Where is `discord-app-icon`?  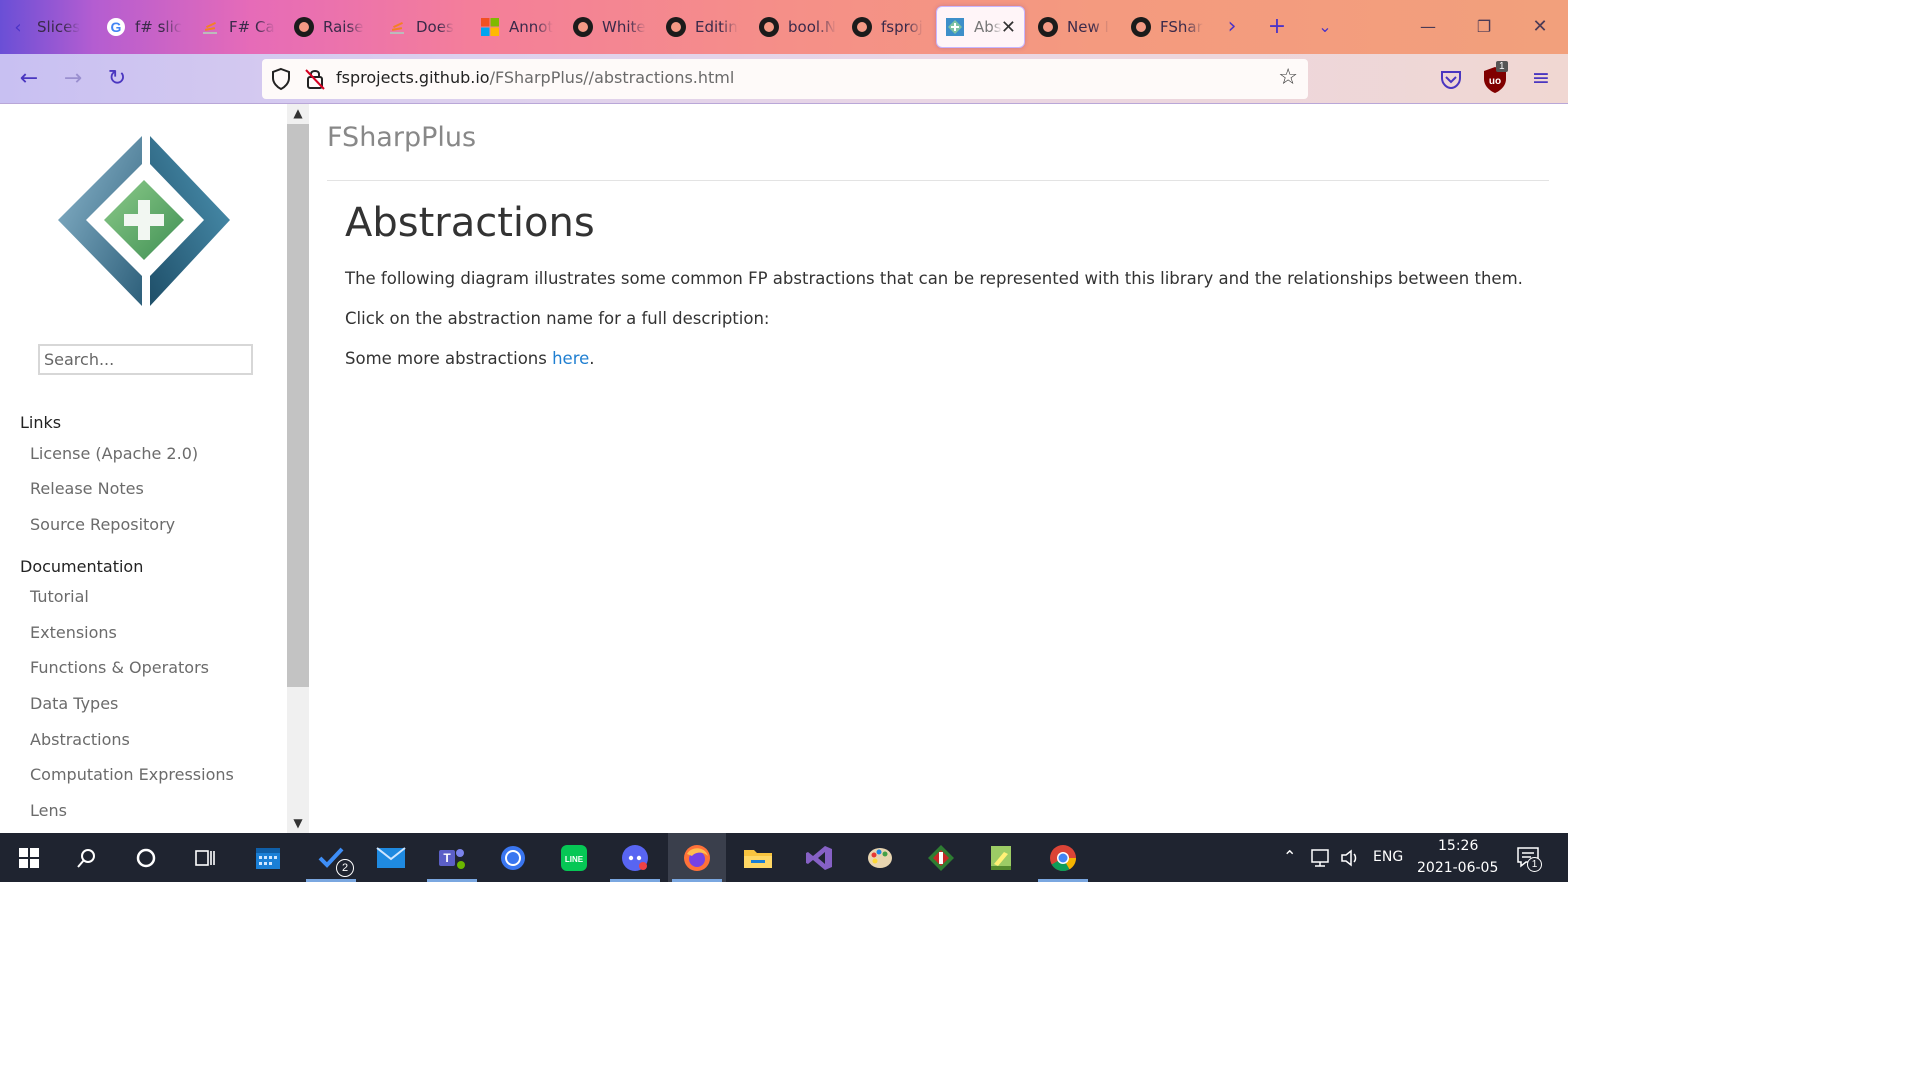 discord-app-icon is located at coordinates (635, 857).